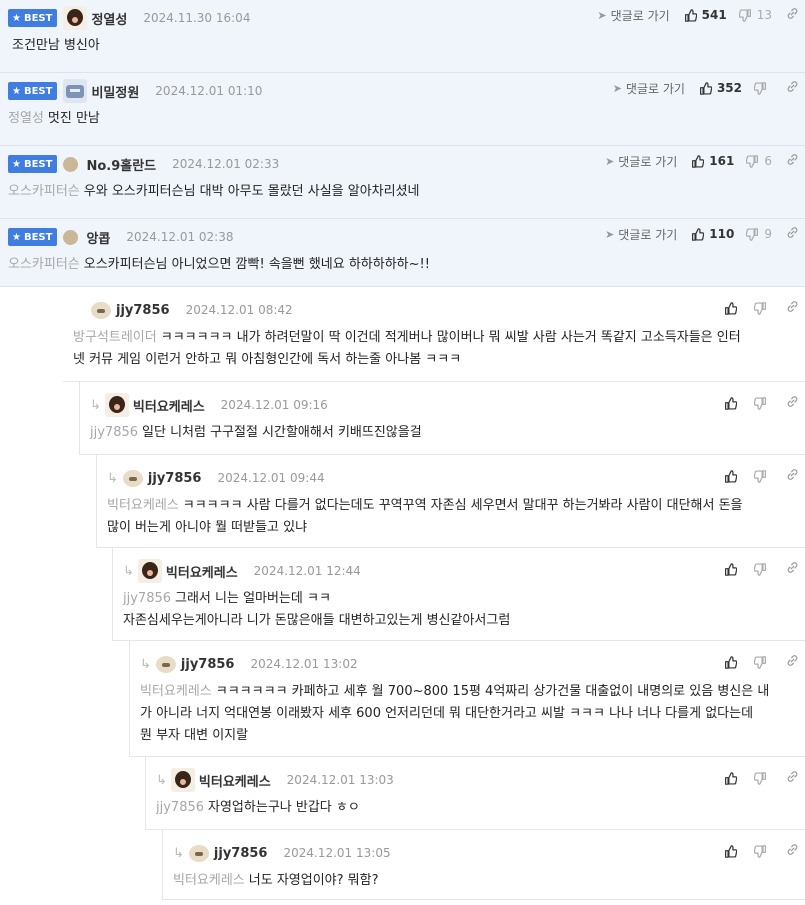  Describe the element at coordinates (469, 736) in the screenshot. I see `comment-line: 뭔 부자 대변 이지랄` at that location.